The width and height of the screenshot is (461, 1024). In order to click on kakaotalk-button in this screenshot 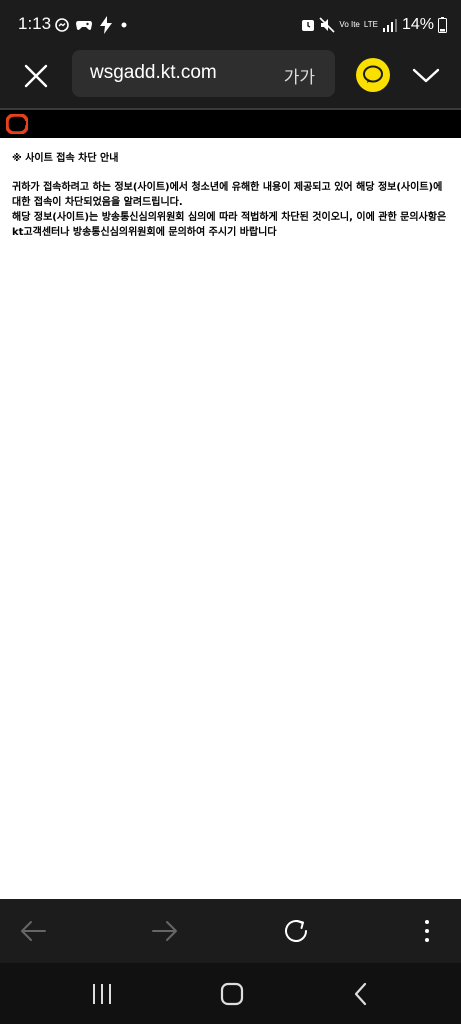, I will do `click(373, 75)`.